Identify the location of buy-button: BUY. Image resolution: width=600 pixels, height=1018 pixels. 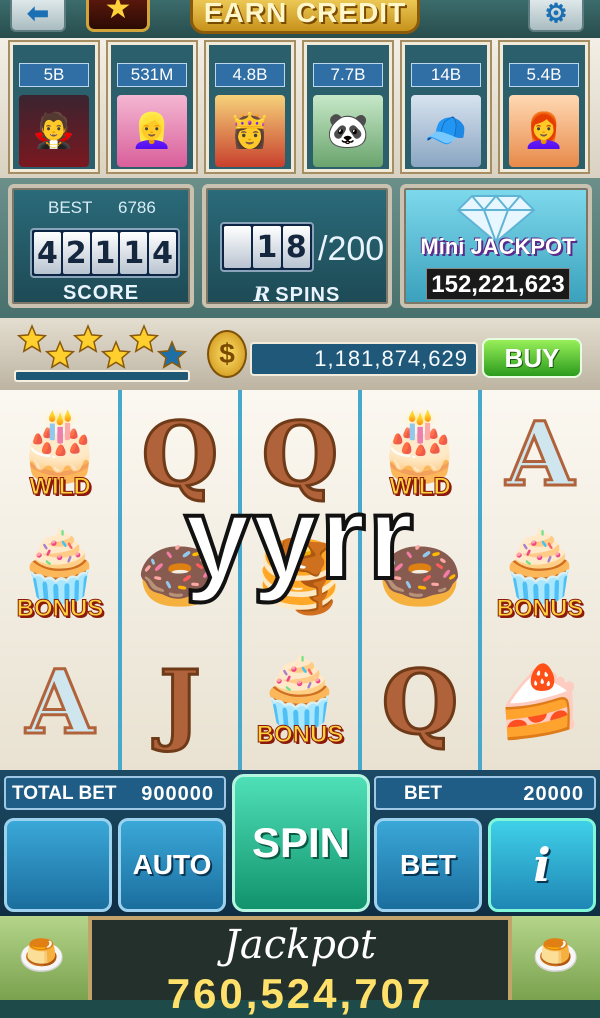
(532, 358).